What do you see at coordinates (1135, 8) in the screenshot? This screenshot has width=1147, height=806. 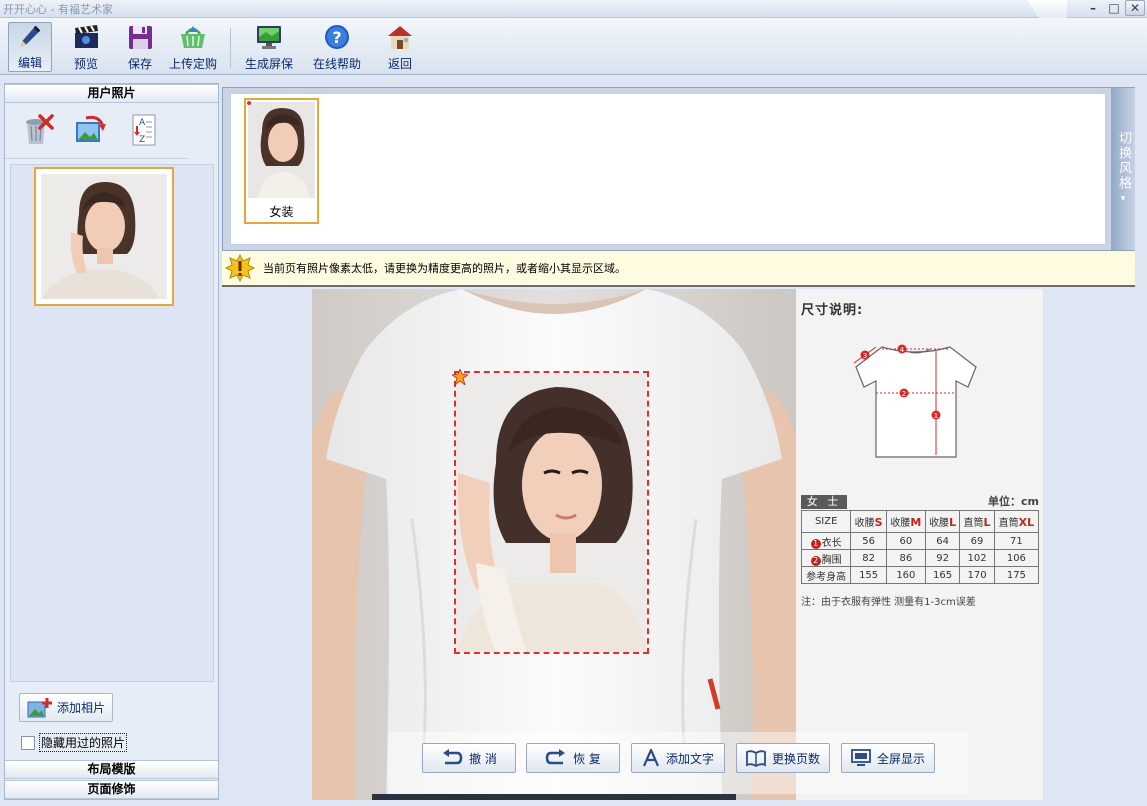 I see `close-button: ✕` at bounding box center [1135, 8].